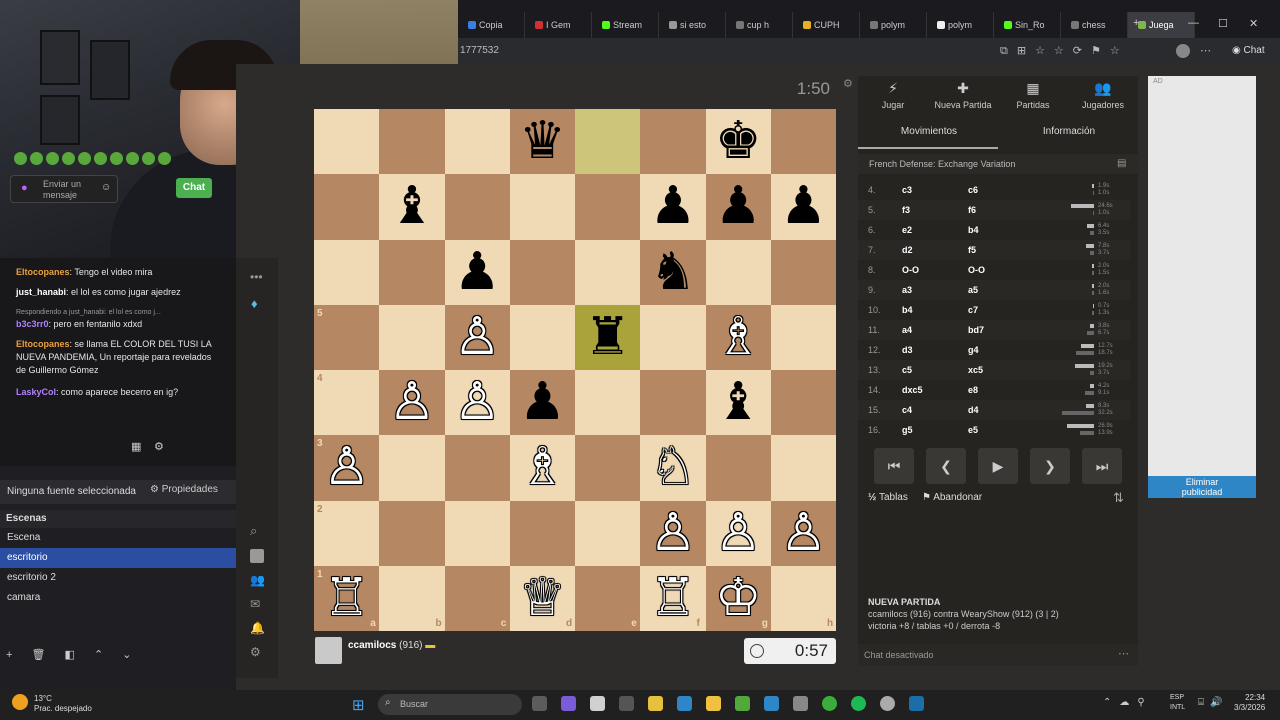 The width and height of the screenshot is (1280, 720). Describe the element at coordinates (672, 272) in the screenshot. I see `piece-f6: ♞` at that location.